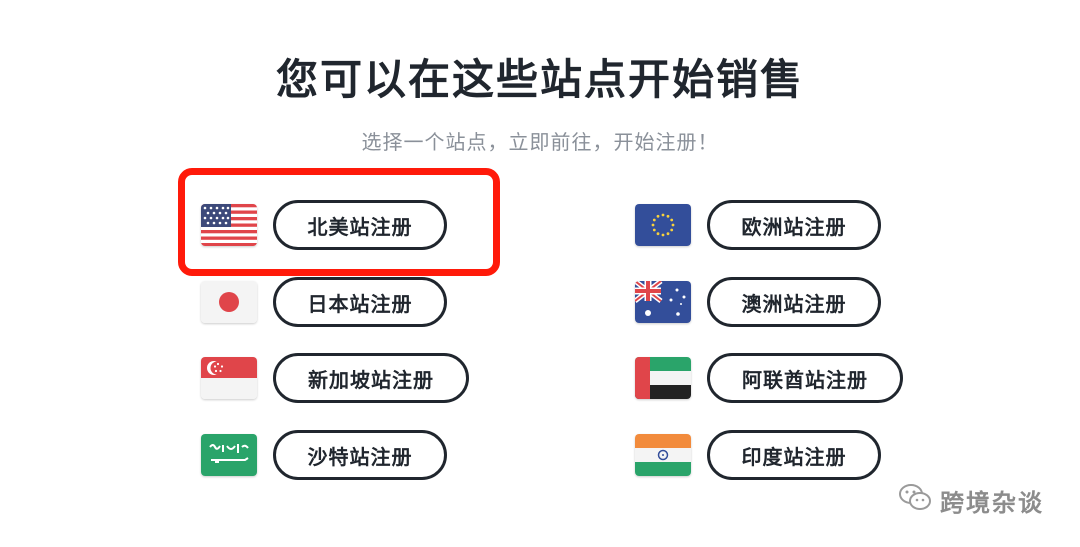 The height and width of the screenshot is (547, 1080). What do you see at coordinates (663, 225) in the screenshot?
I see `eu-flag-icon` at bounding box center [663, 225].